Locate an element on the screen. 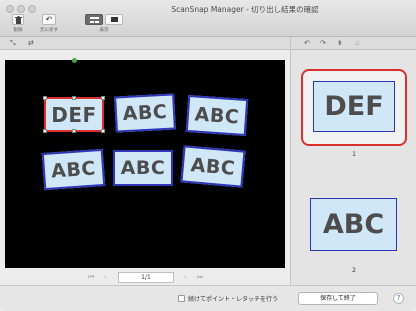 Image resolution: width=416 pixels, height=311 pixels. undo-icon: ↶ is located at coordinates (49, 19).